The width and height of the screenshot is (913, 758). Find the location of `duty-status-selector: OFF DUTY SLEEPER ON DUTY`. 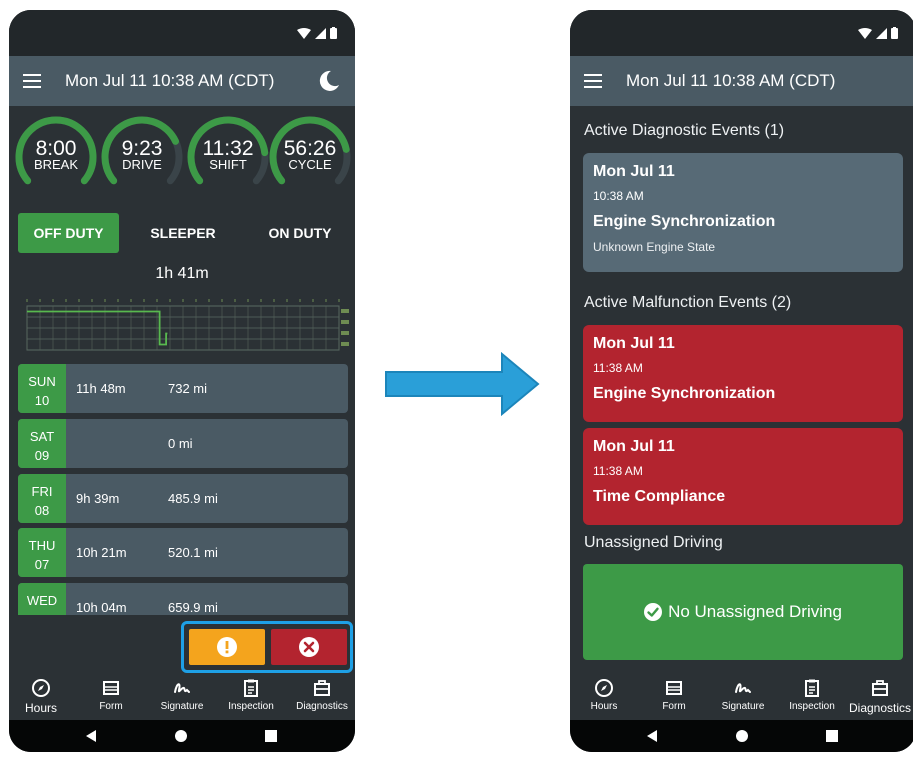

duty-status-selector: OFF DUTY SLEEPER ON DUTY is located at coordinates (182, 233).